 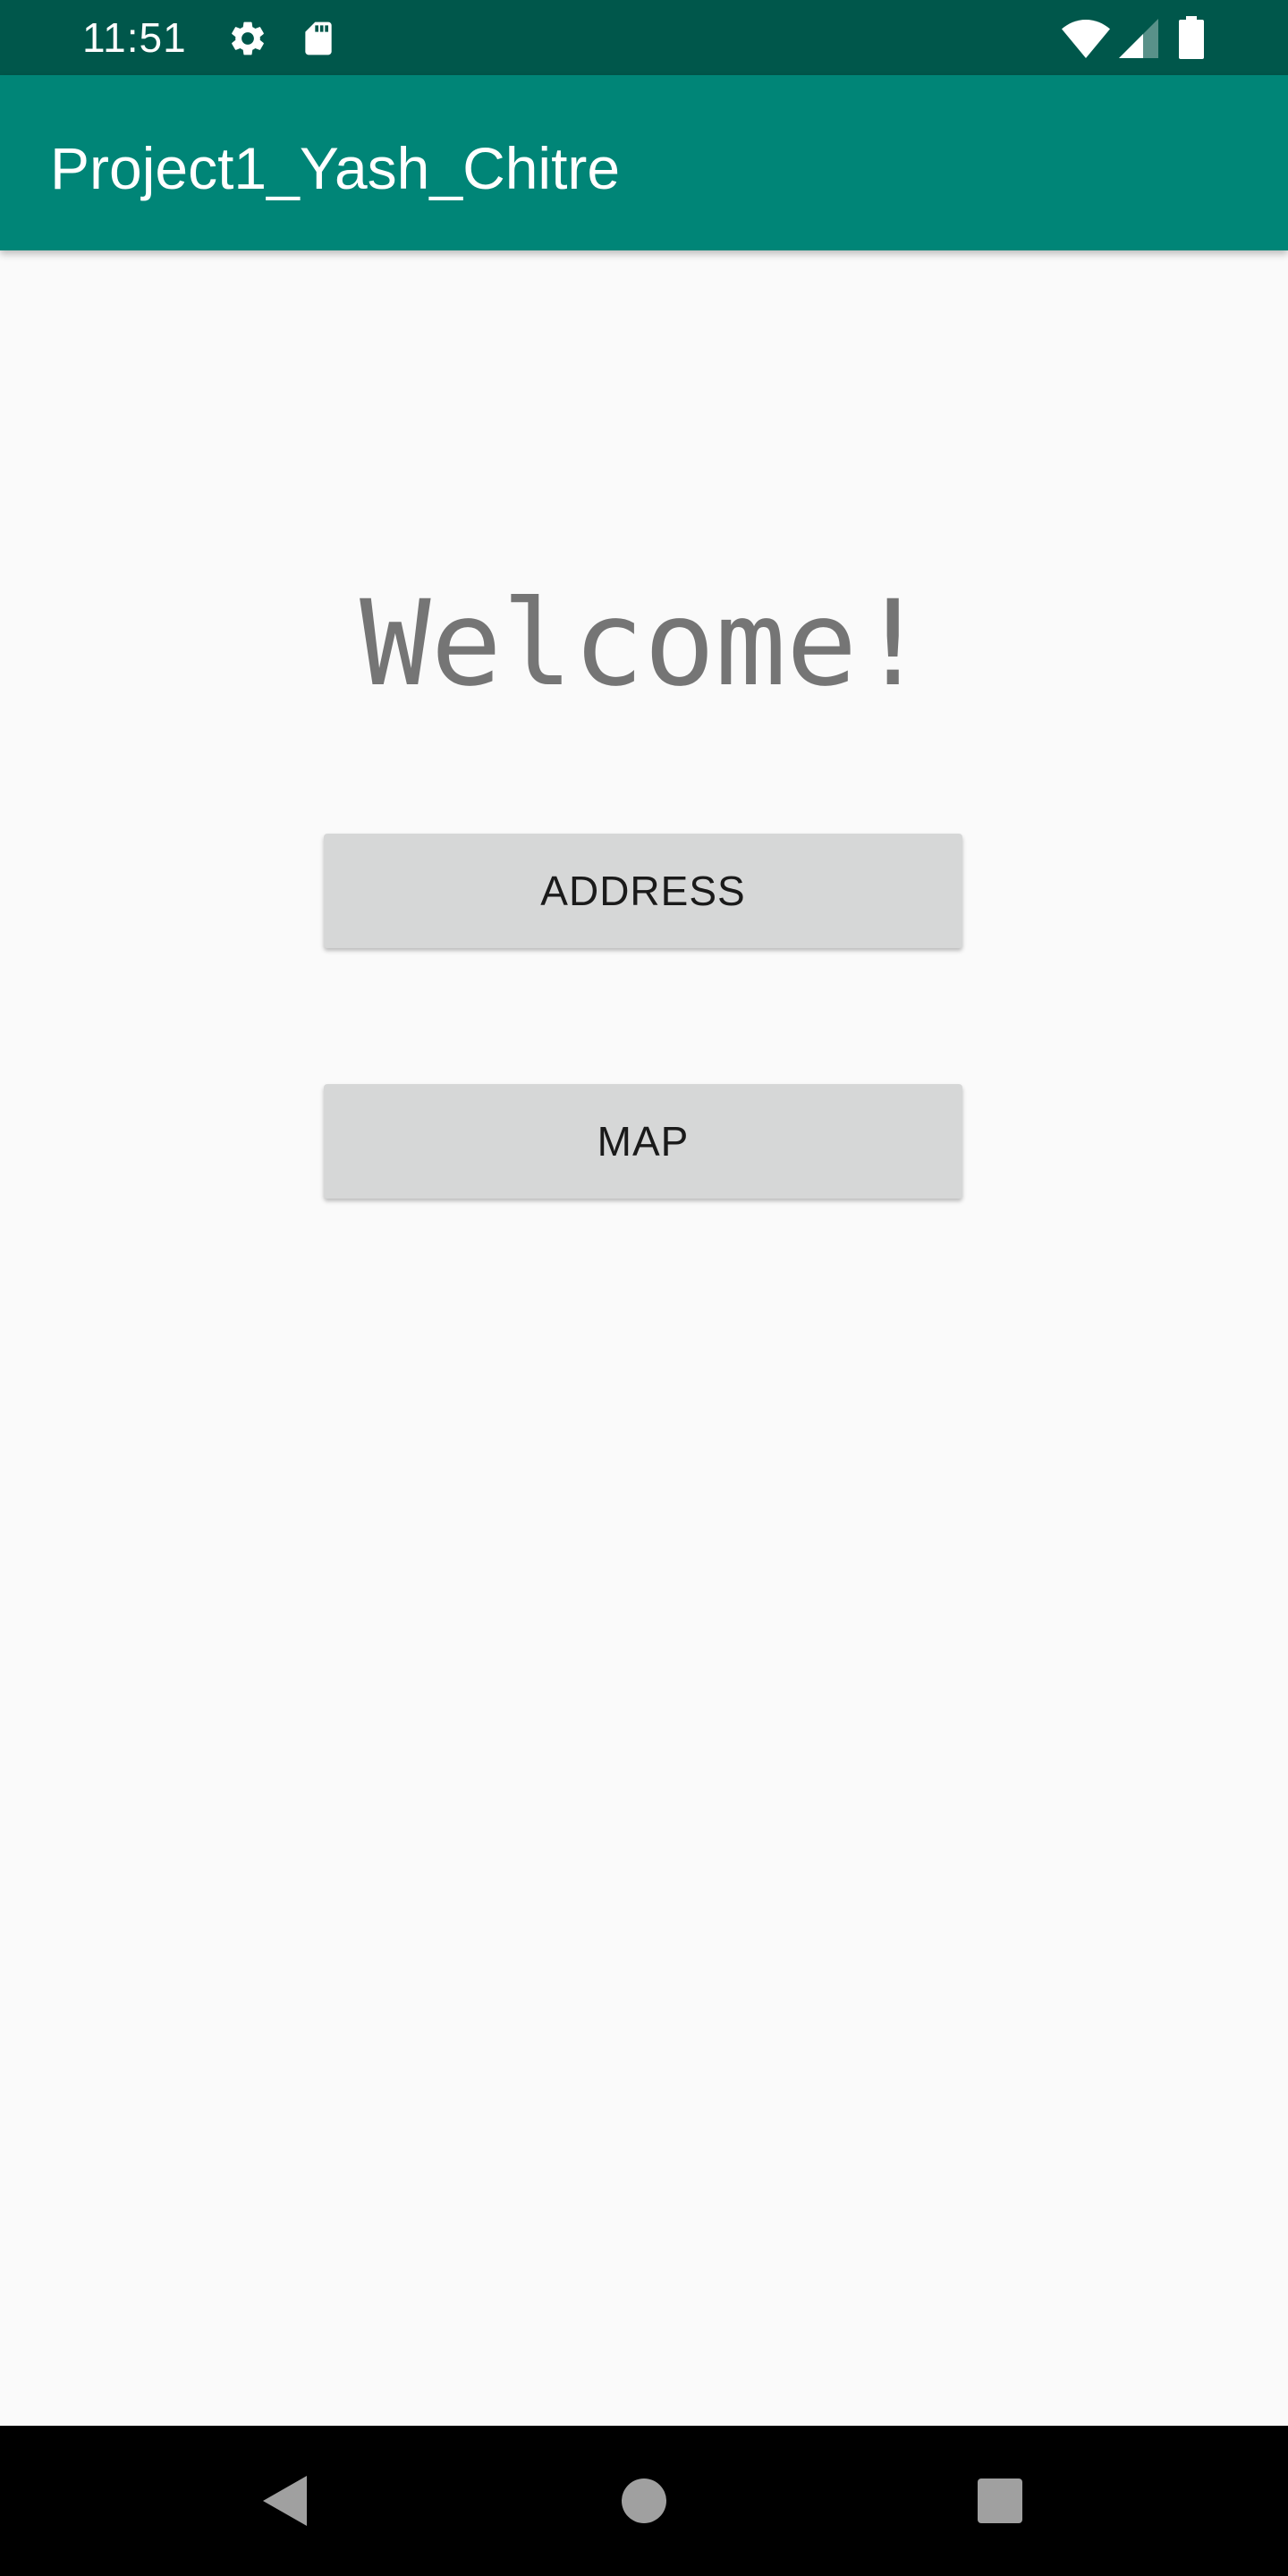 What do you see at coordinates (1086, 38) in the screenshot?
I see `wifi-icon` at bounding box center [1086, 38].